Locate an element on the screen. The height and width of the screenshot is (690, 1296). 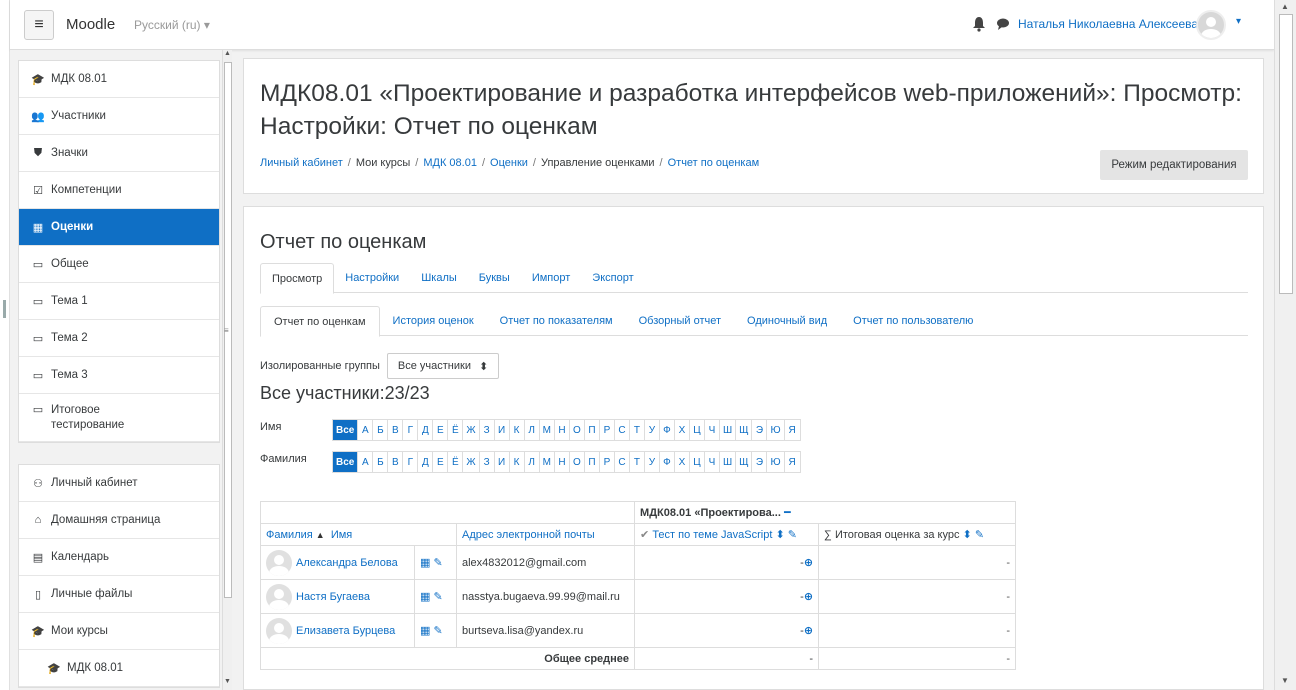
tab-single-view: Одиночный вид is located at coordinates (787, 321).